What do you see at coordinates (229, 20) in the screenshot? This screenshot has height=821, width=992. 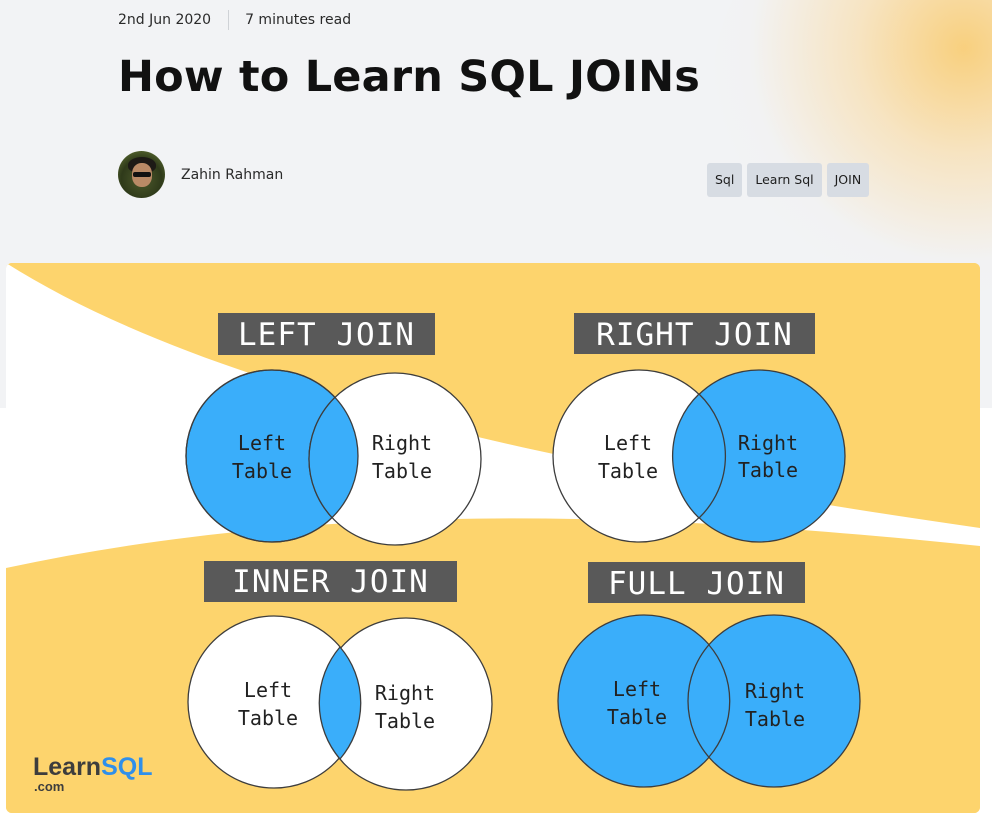 I see `meta-divider` at bounding box center [229, 20].